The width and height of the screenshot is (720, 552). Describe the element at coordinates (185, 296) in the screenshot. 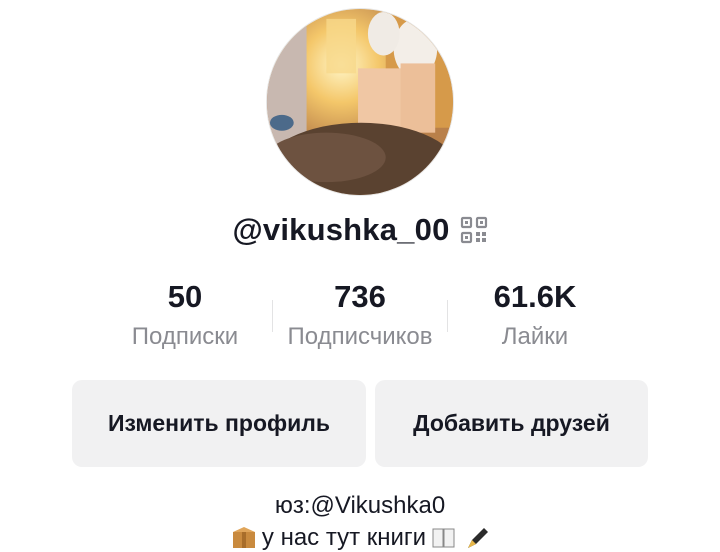

I see `following-count: 50` at that location.